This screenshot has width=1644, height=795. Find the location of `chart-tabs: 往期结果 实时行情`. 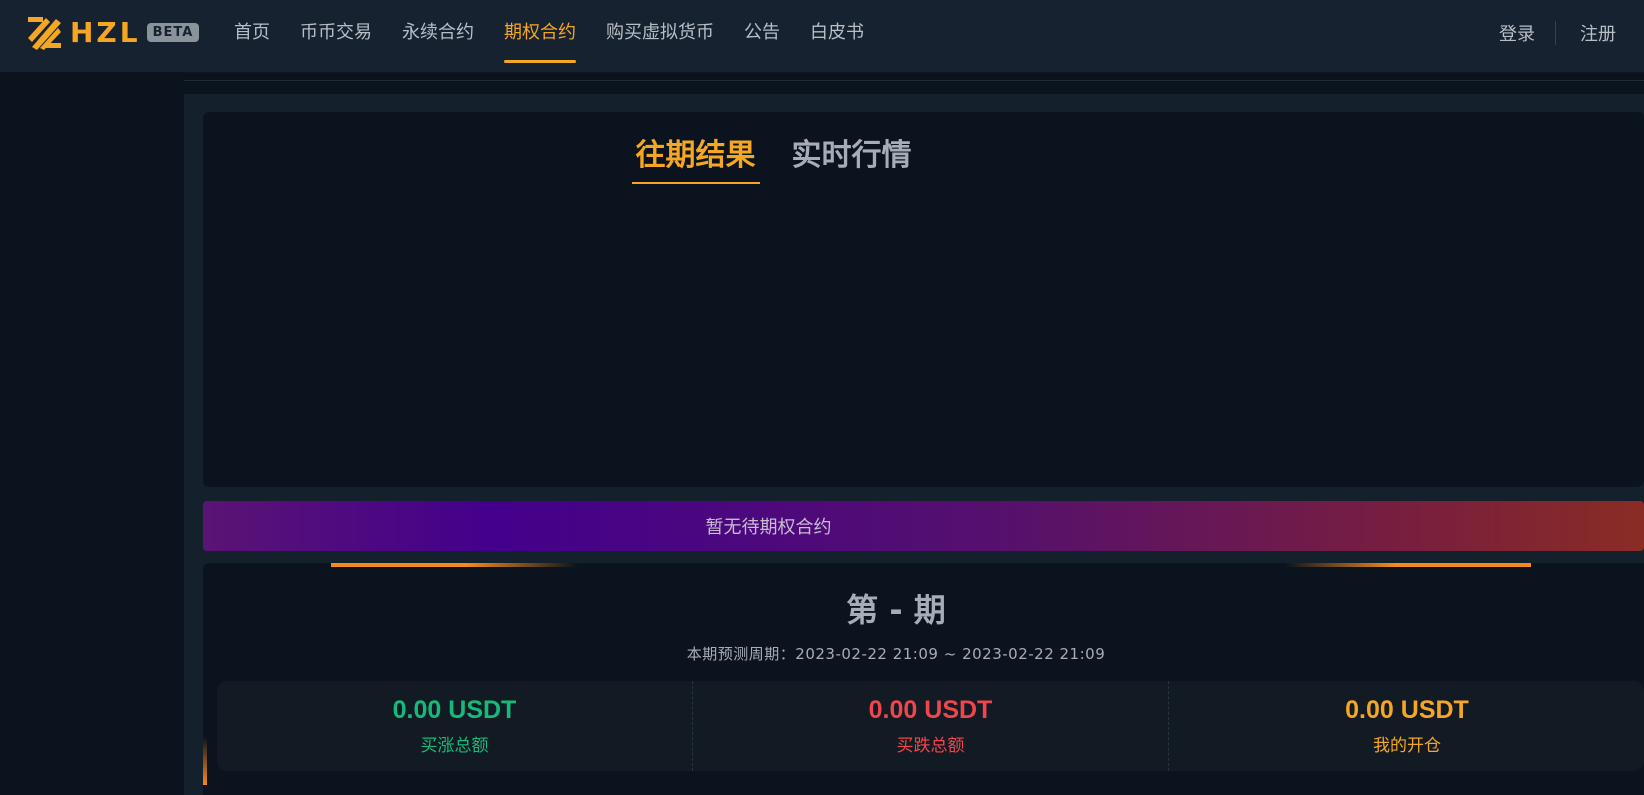

chart-tabs: 往期结果 实时行情 is located at coordinates (923, 157).